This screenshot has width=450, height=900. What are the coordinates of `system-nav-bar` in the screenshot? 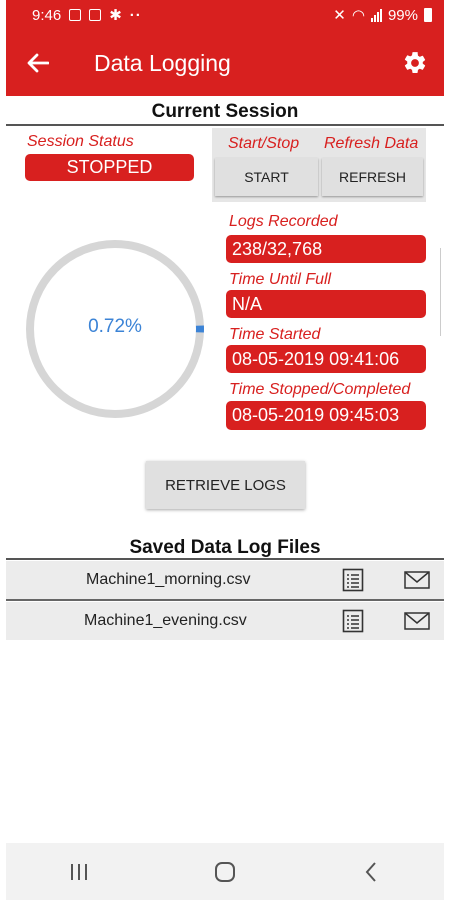 It's located at (225, 871).